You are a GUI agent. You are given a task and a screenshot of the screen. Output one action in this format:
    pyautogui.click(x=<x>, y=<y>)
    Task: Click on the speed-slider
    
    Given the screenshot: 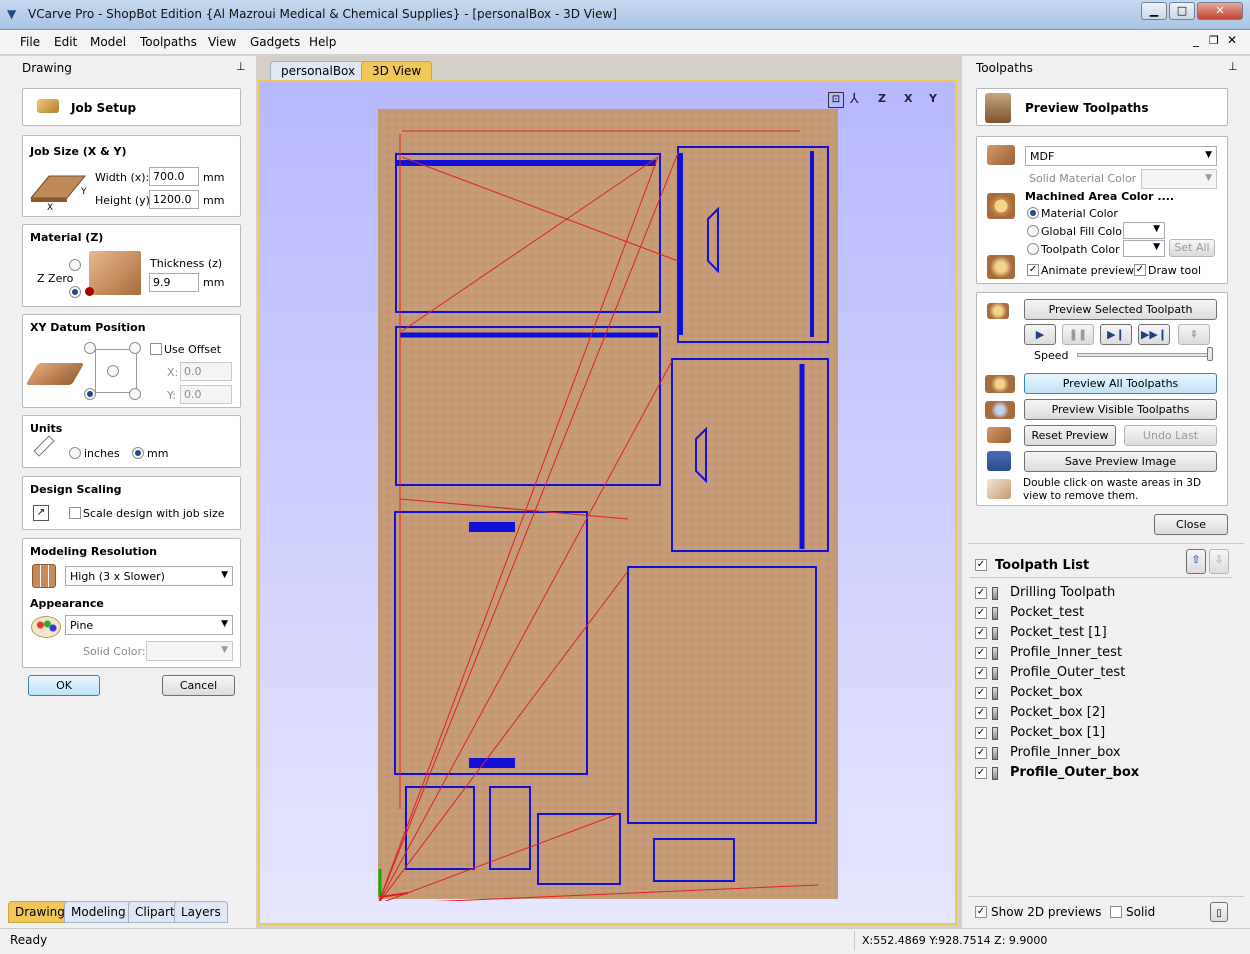 What is the action you would take?
    pyautogui.click(x=1145, y=355)
    